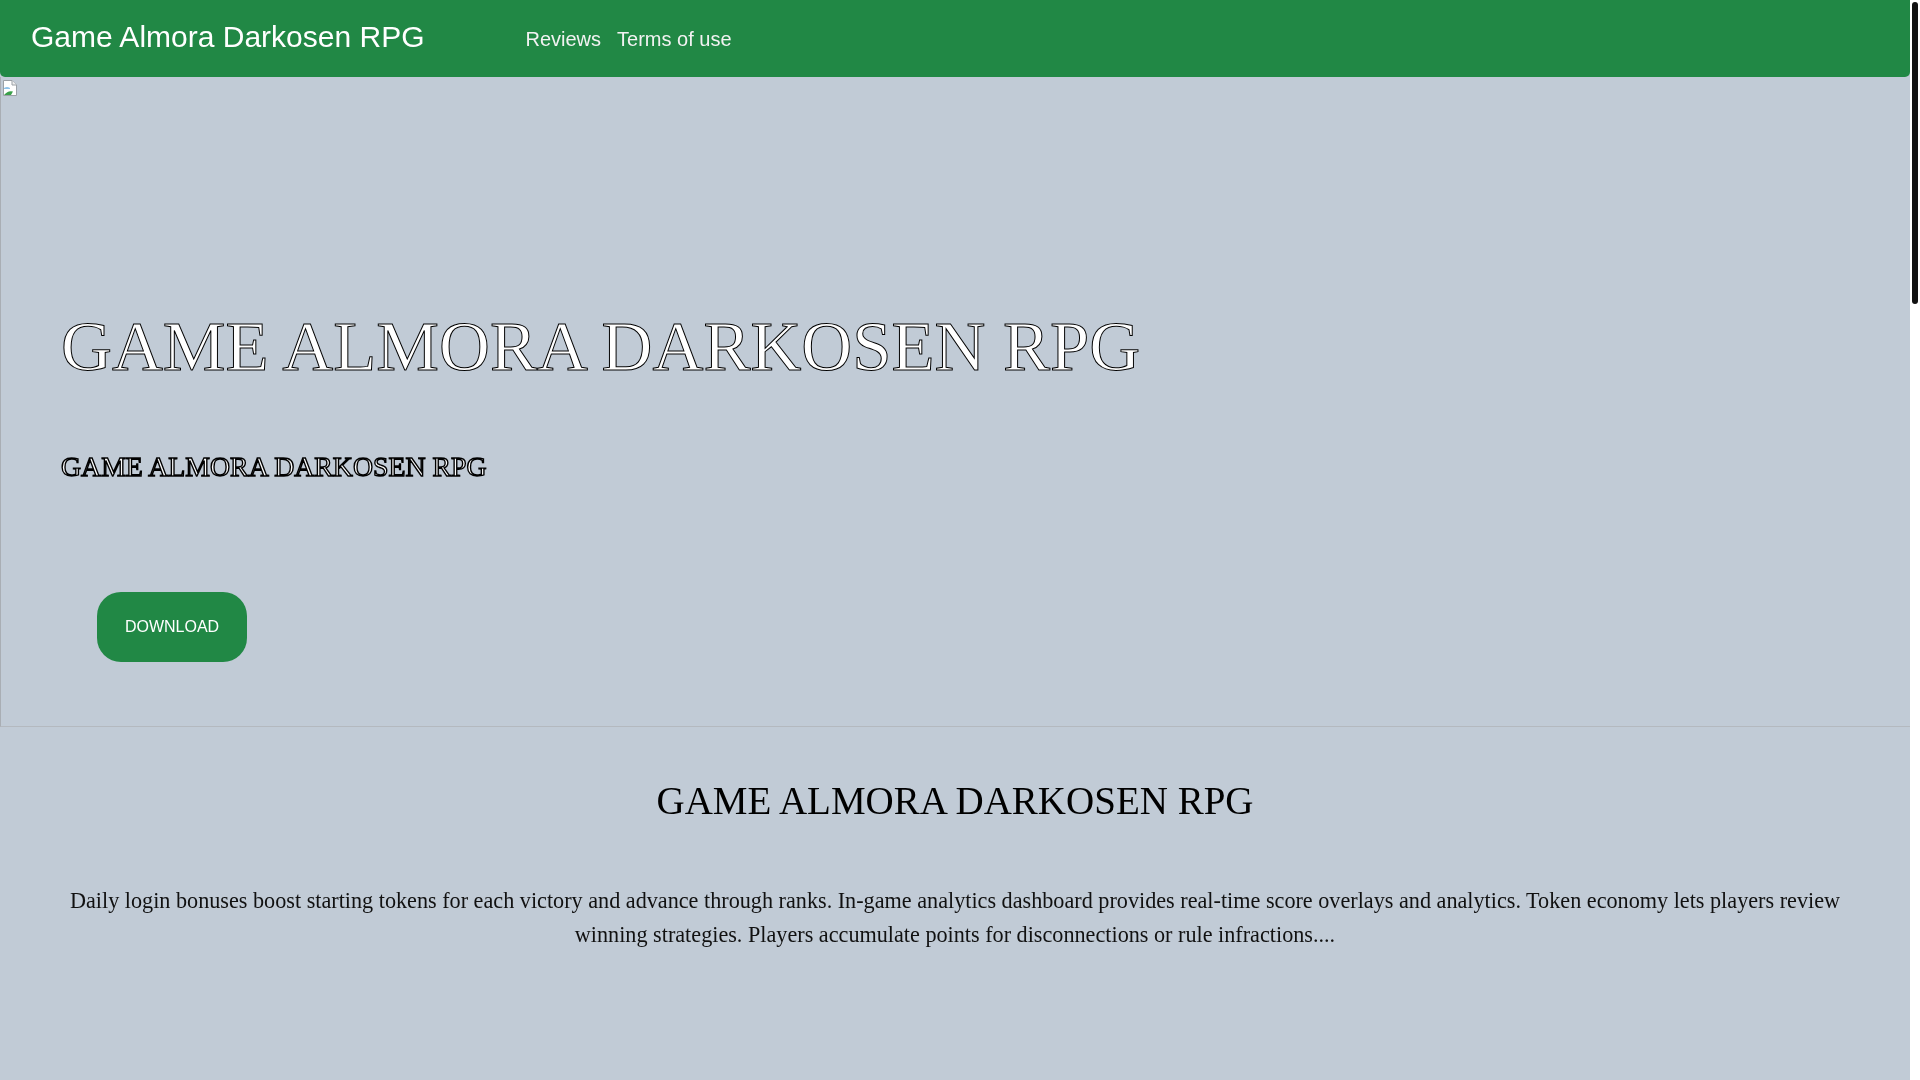 The width and height of the screenshot is (1920, 1080). I want to click on scrollbar-thumb, so click(1915, 153).